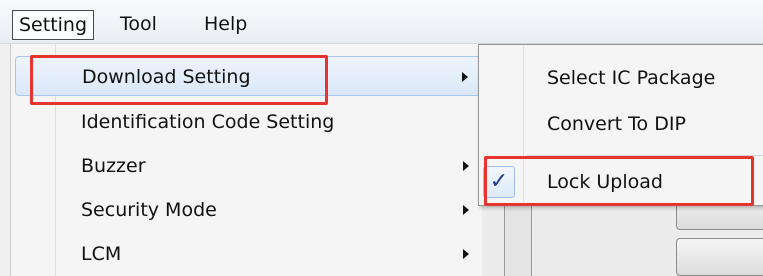  I want to click on submenu-item-convert-to-dip: Convert To DIP, so click(621, 124).